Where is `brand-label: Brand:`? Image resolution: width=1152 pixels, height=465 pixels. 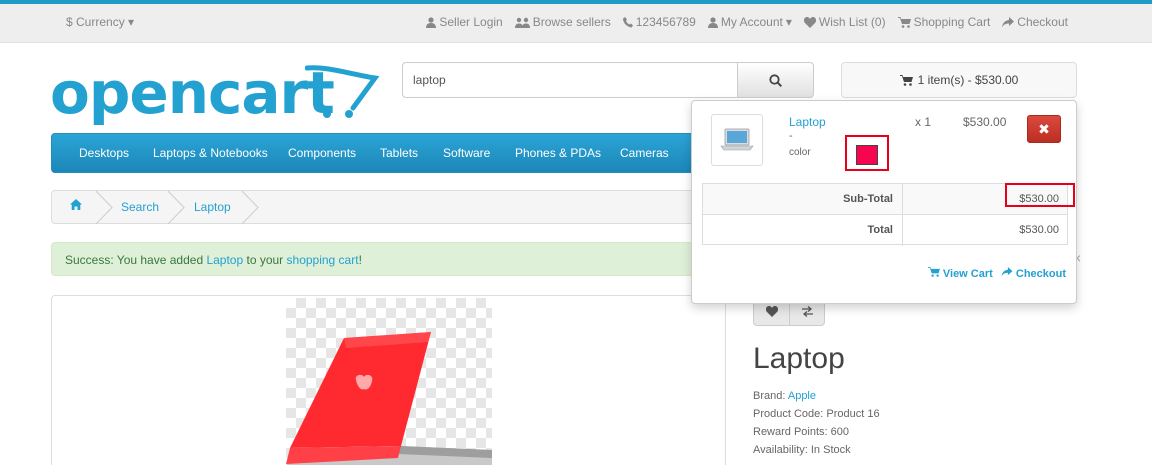
brand-label: Brand: is located at coordinates (770, 396).